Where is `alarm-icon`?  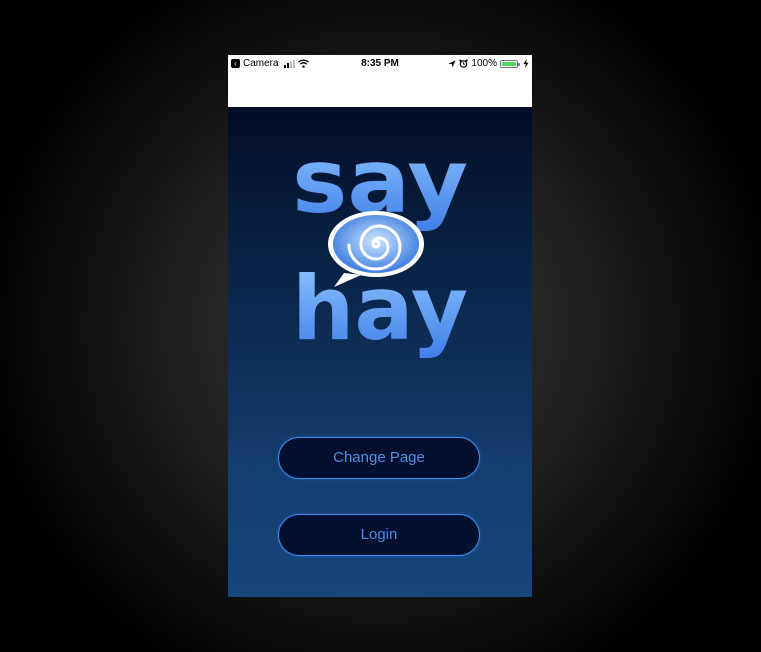 alarm-icon is located at coordinates (464, 63).